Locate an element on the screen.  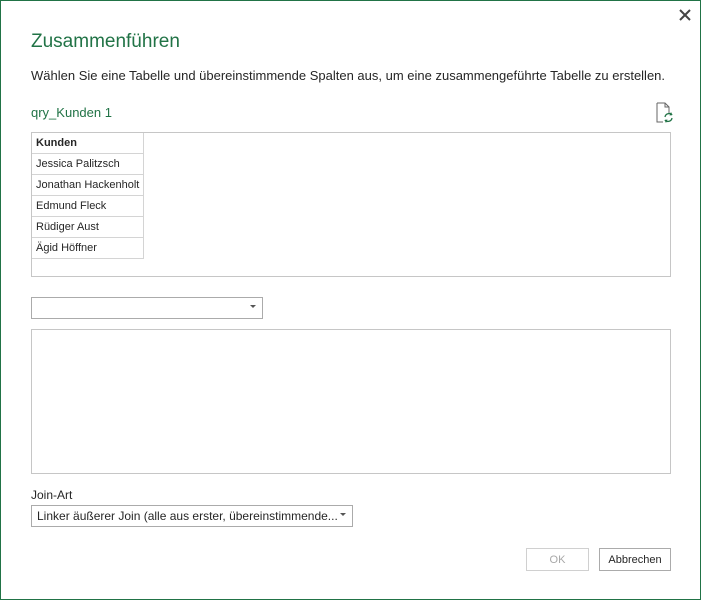
cancel-button: Abbrechen is located at coordinates (635, 559).